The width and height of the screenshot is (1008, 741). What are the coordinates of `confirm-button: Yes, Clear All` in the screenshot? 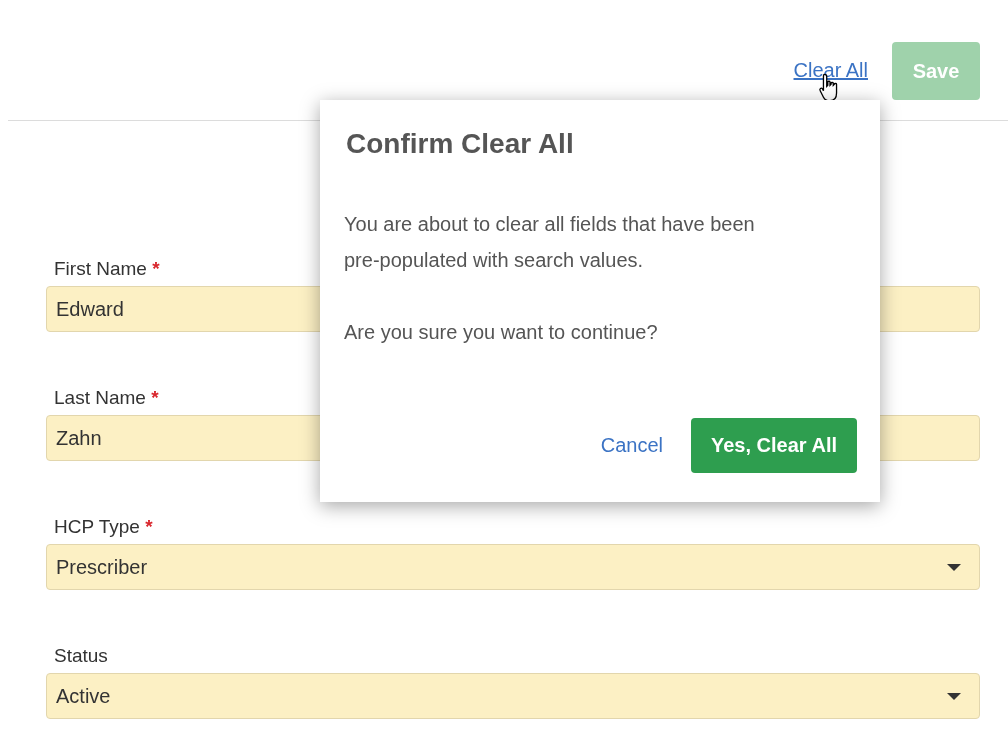 It's located at (774, 445).